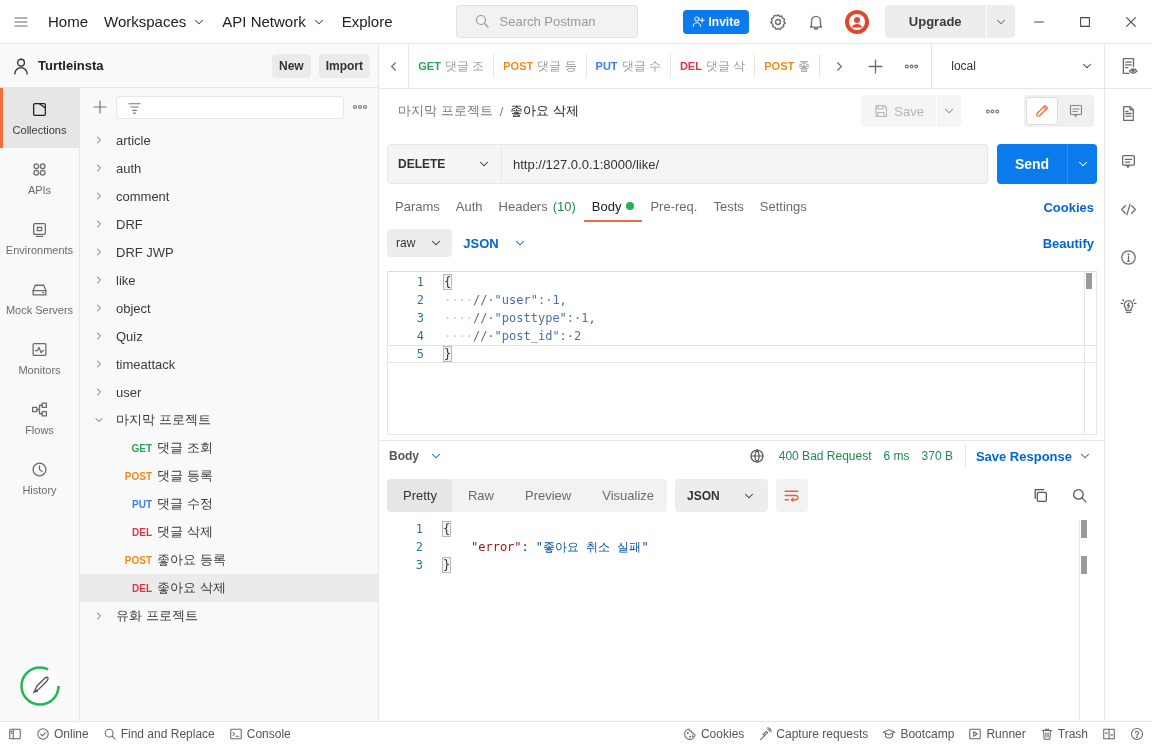  Describe the element at coordinates (544, 111) in the screenshot. I see `request-title: 좋아요 삭제` at that location.